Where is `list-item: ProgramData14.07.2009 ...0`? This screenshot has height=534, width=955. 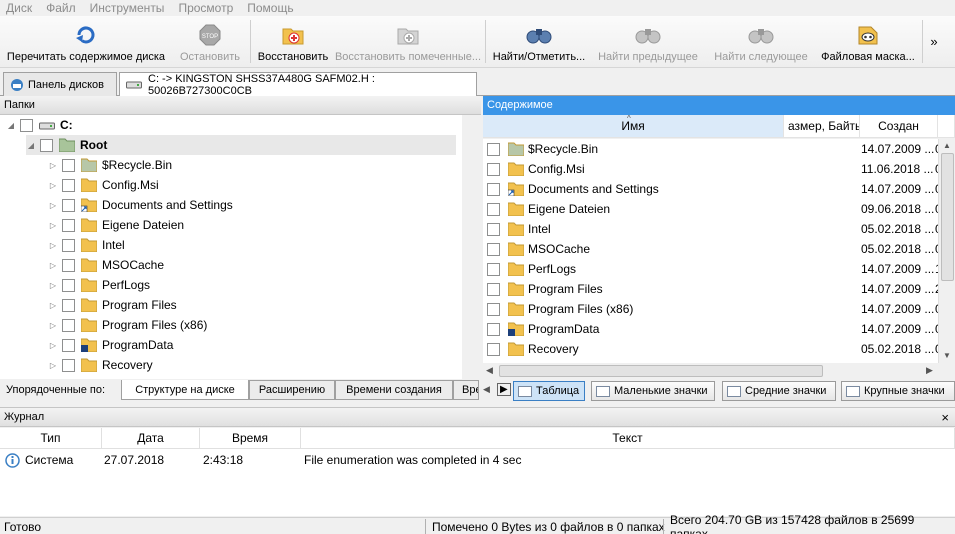 list-item: ProgramData14.07.2009 ...0 is located at coordinates (710, 329).